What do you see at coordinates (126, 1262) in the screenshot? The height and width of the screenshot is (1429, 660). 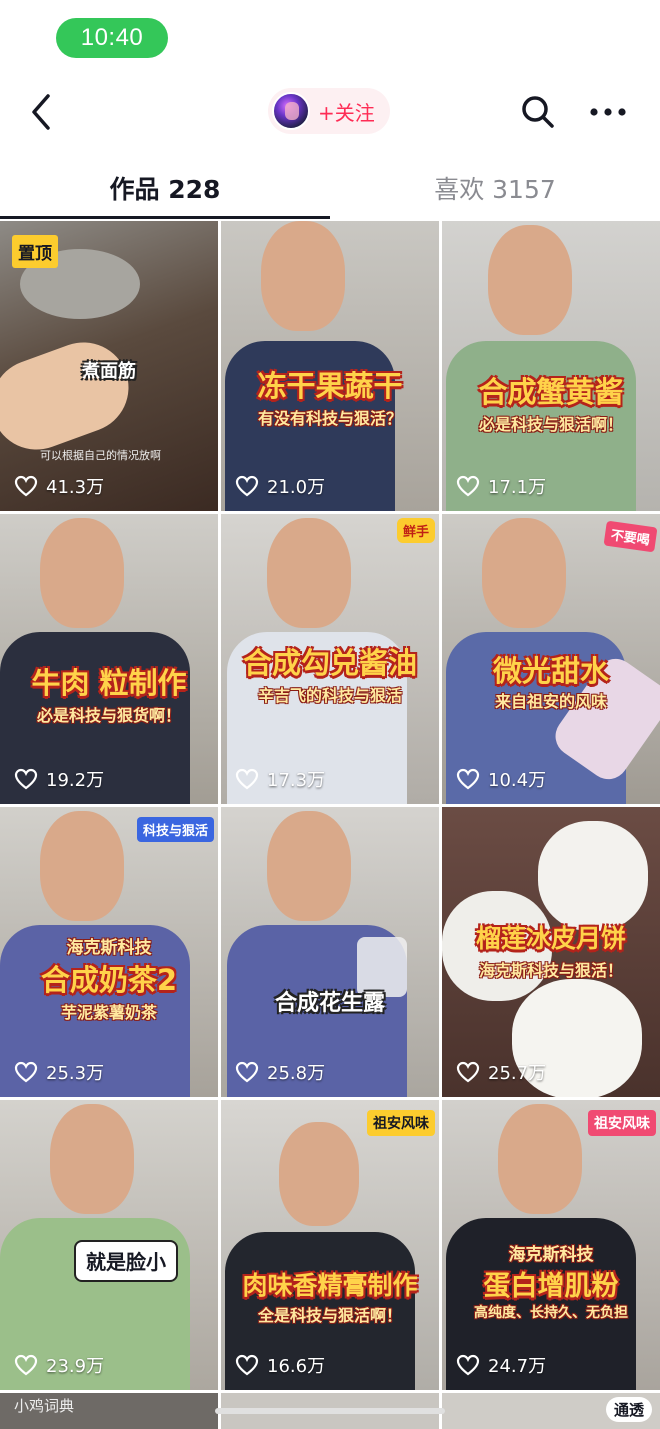 I see `video-caption: 就是脸小` at bounding box center [126, 1262].